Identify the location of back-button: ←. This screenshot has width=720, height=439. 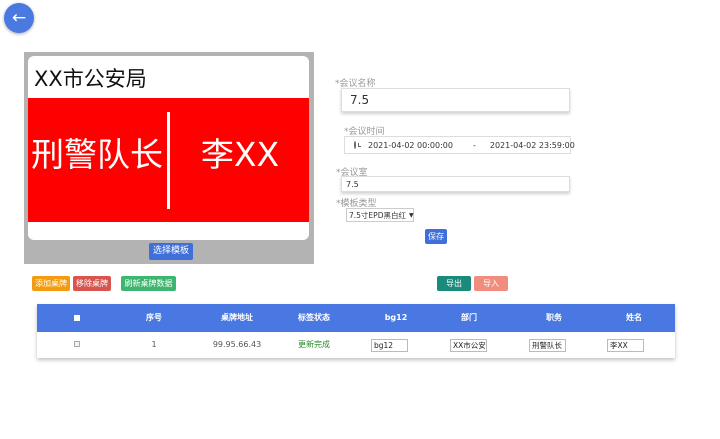
(19, 18).